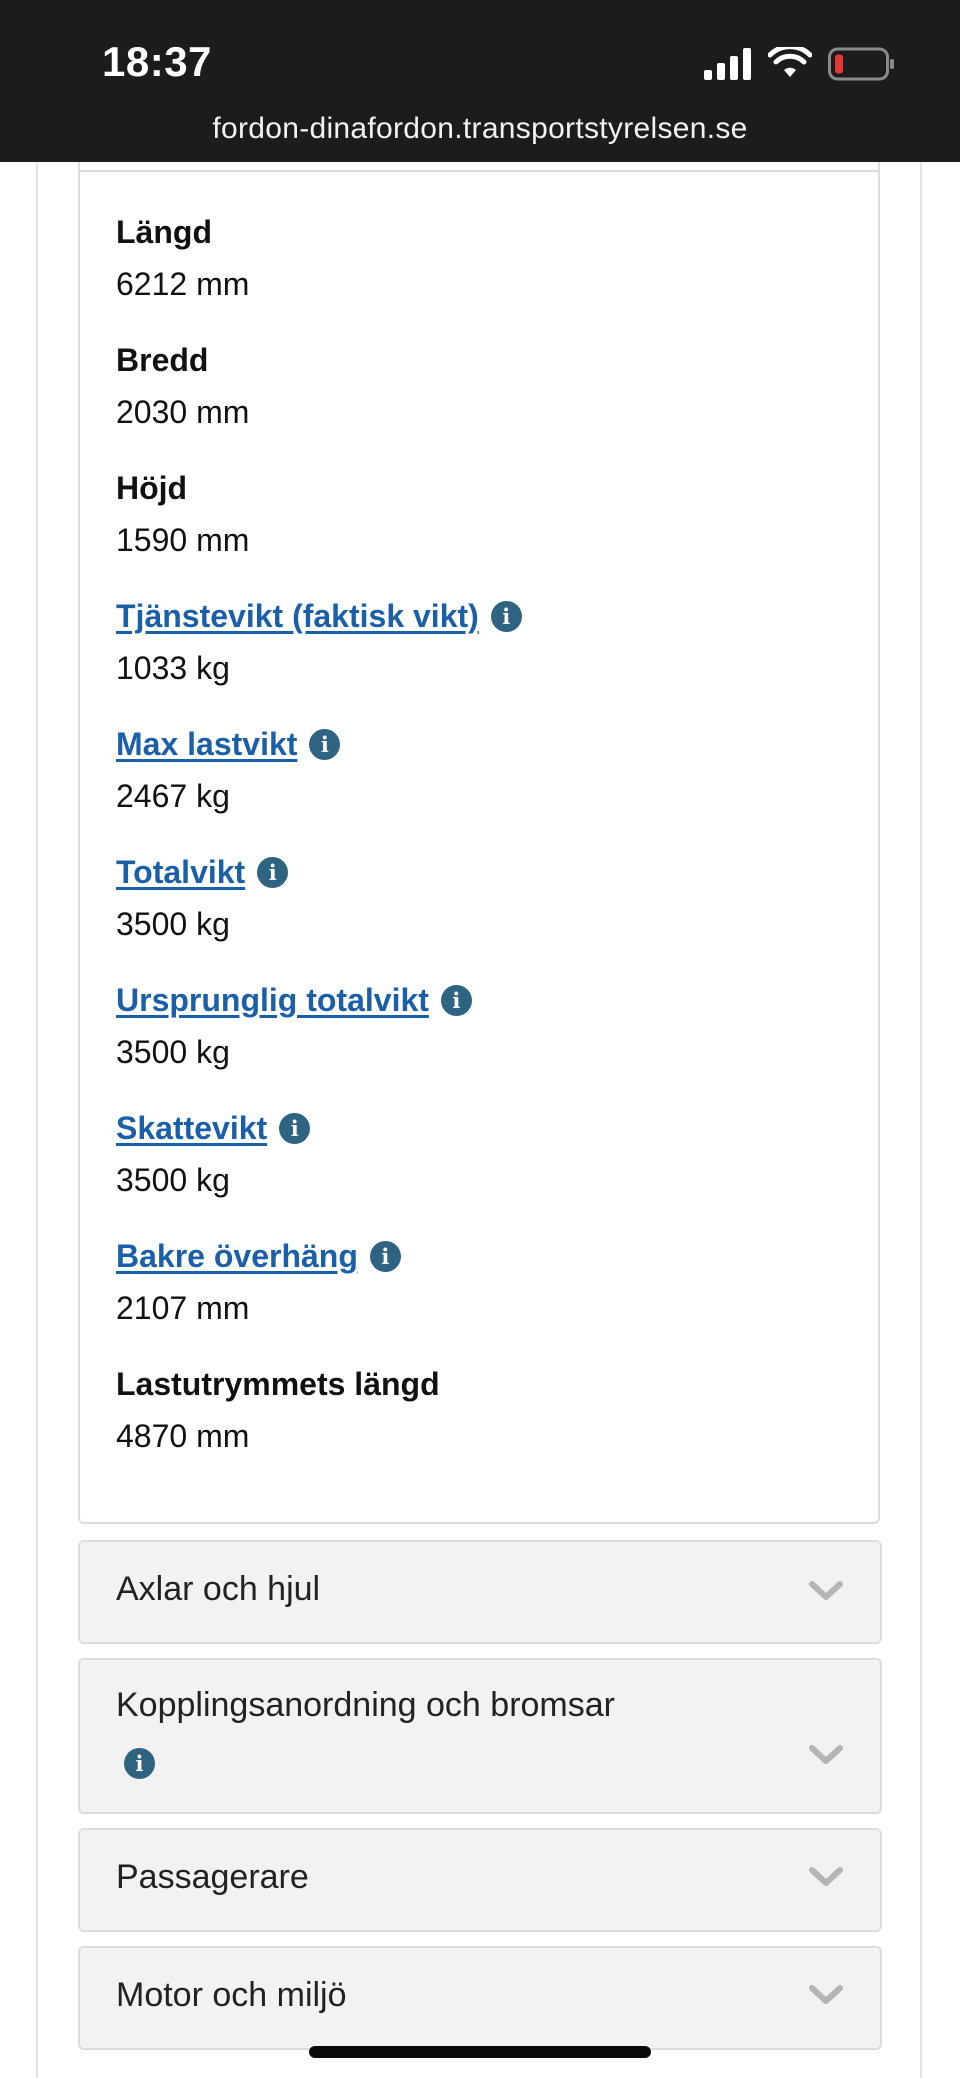  I want to click on field-rear-overhang: Bakre överhäng i 2107 mm, so click(258, 1282).